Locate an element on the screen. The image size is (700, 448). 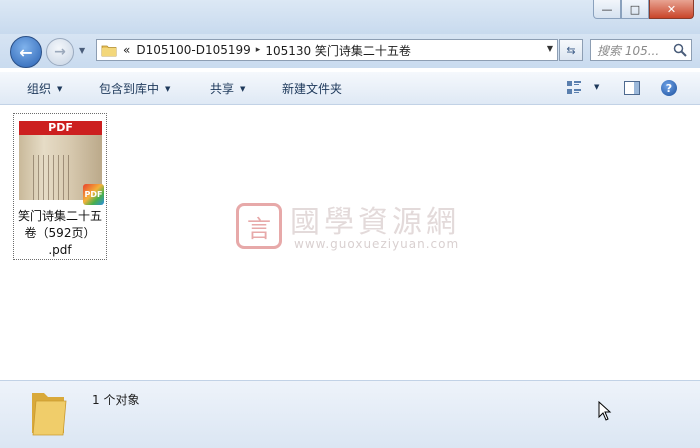
include-in-library-menu: 包含到库中 ▼ is located at coordinates (134, 88).